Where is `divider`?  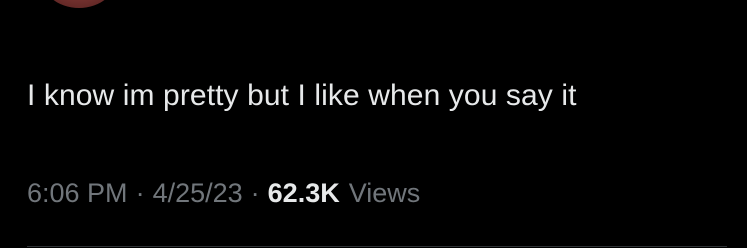
divider is located at coordinates (377, 246).